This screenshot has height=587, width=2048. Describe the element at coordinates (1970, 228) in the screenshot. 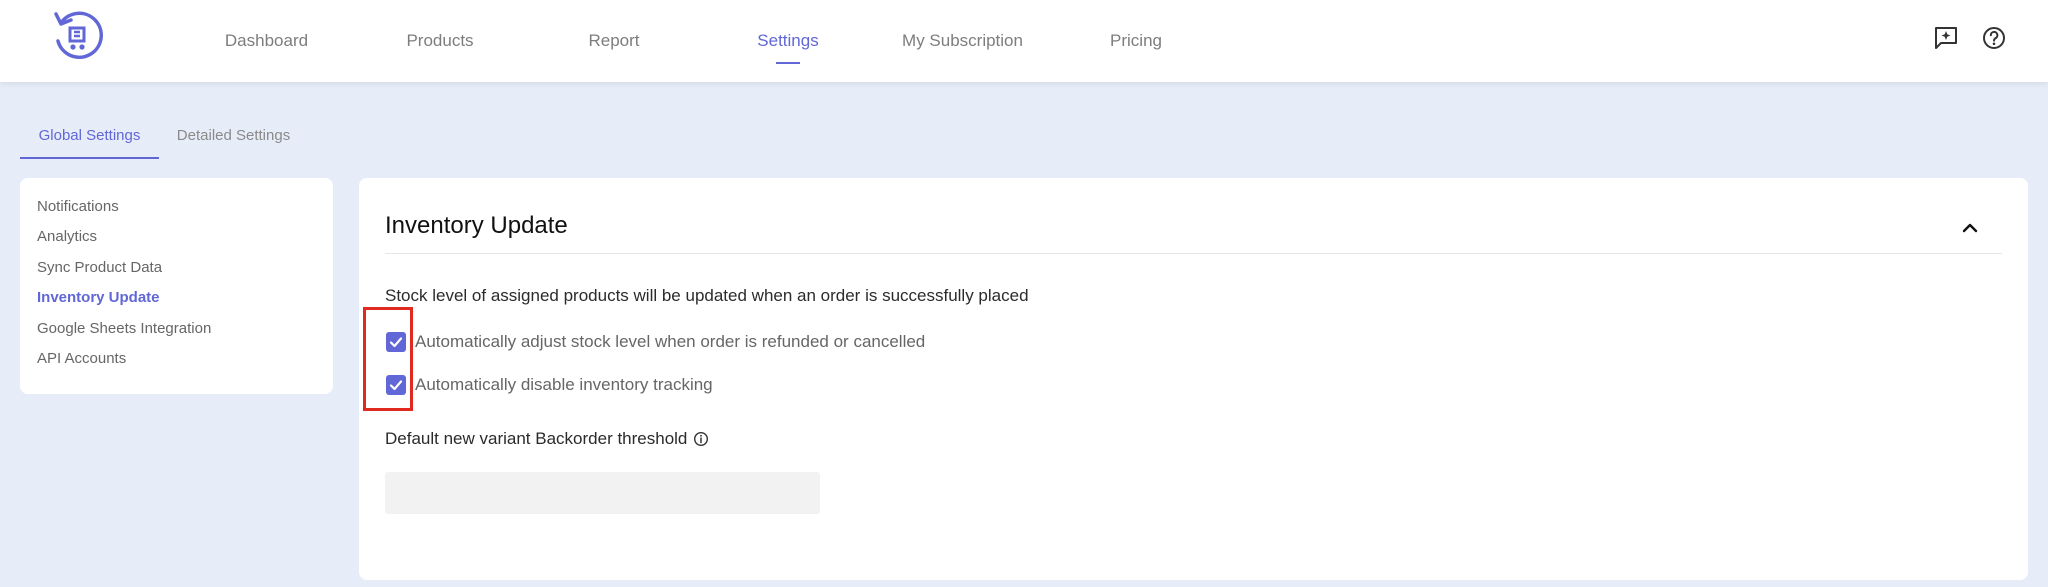

I see `chevron-up-icon` at that location.